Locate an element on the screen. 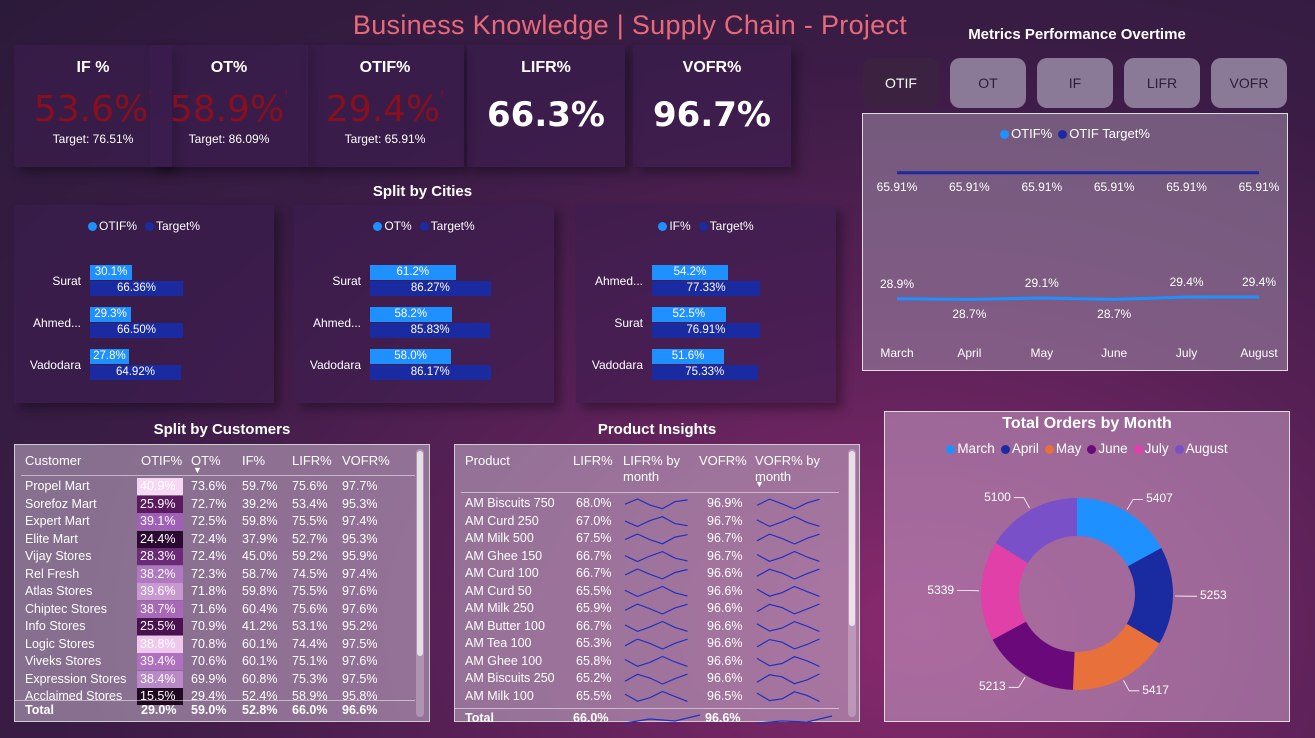  month-label: July is located at coordinates (1186, 353).